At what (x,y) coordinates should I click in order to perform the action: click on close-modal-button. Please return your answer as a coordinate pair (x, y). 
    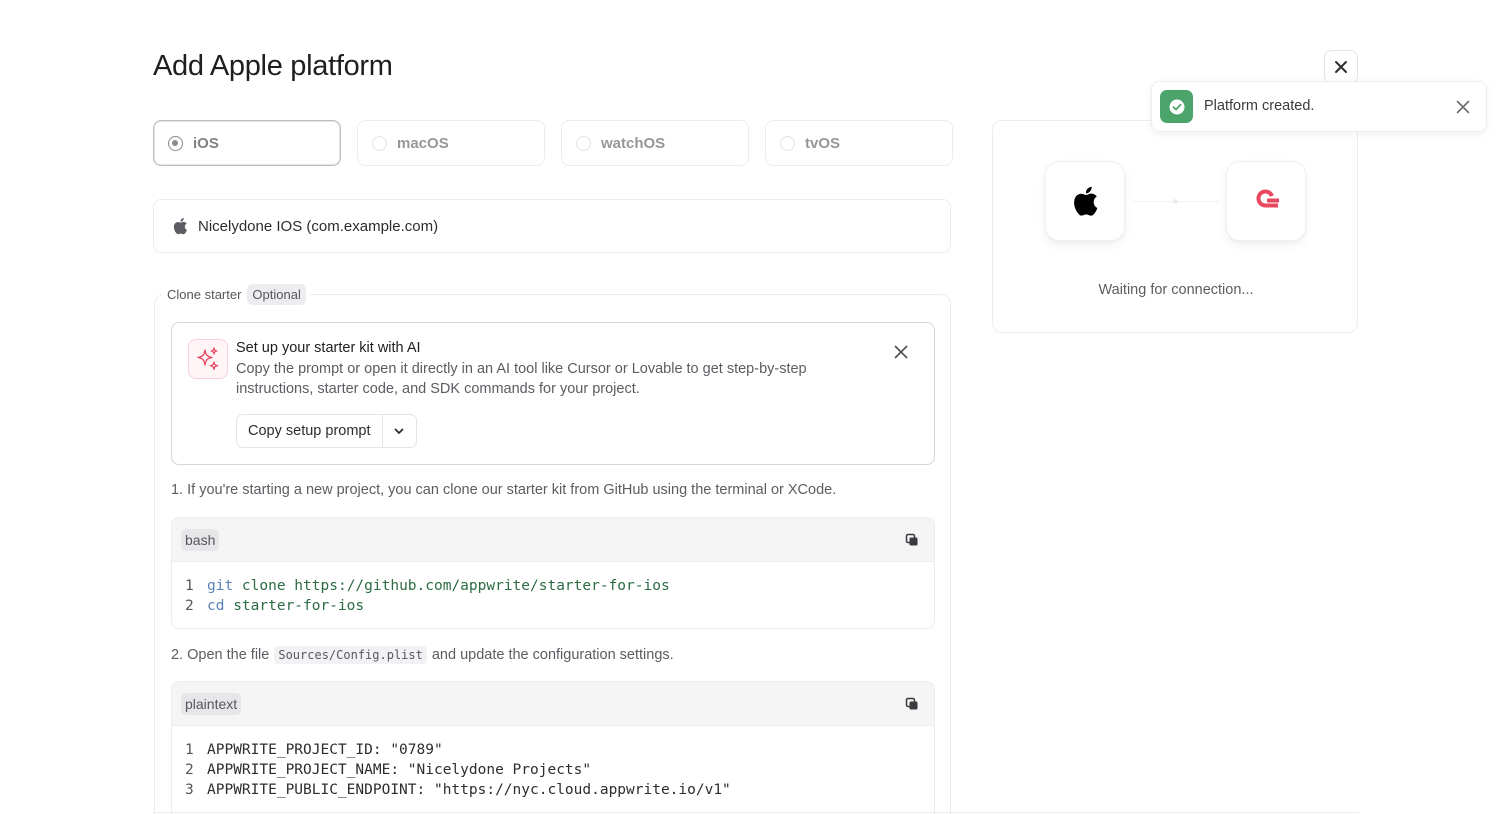
    Looking at the image, I should click on (1341, 67).